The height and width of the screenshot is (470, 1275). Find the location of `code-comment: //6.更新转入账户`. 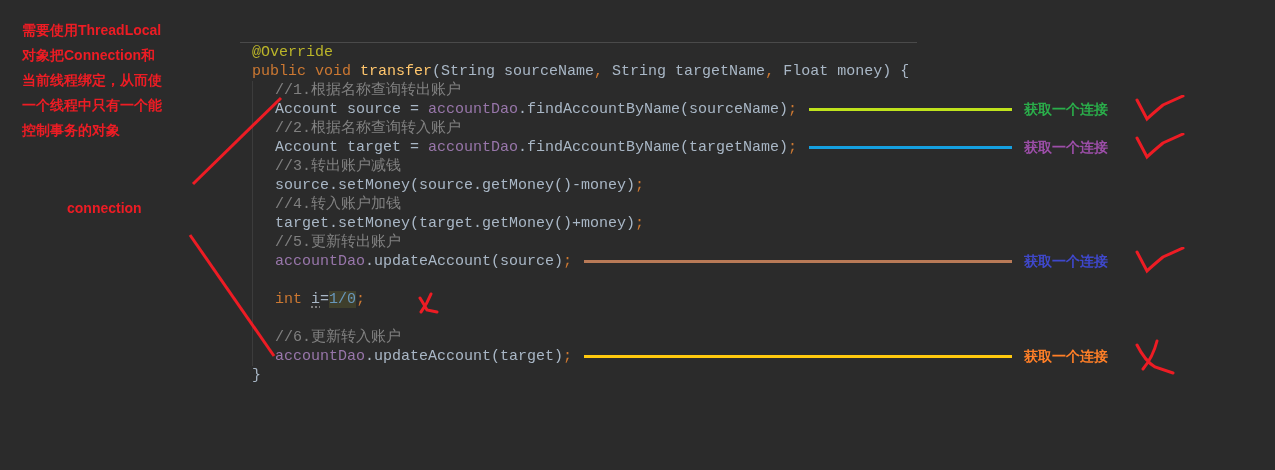

code-comment: //6.更新转入账户 is located at coordinates (338, 337).